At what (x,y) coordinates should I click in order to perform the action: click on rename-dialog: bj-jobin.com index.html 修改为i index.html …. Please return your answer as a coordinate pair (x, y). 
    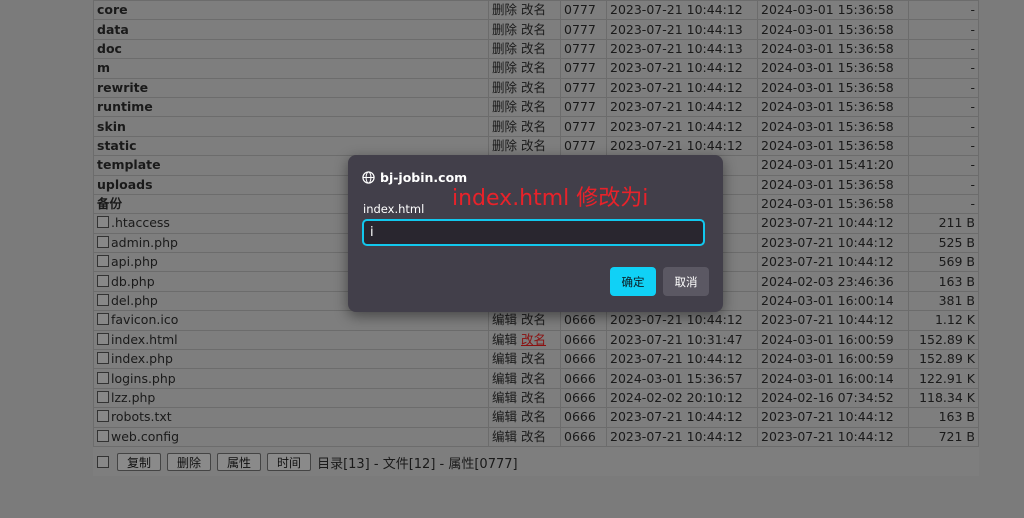
    Looking at the image, I should click on (535, 233).